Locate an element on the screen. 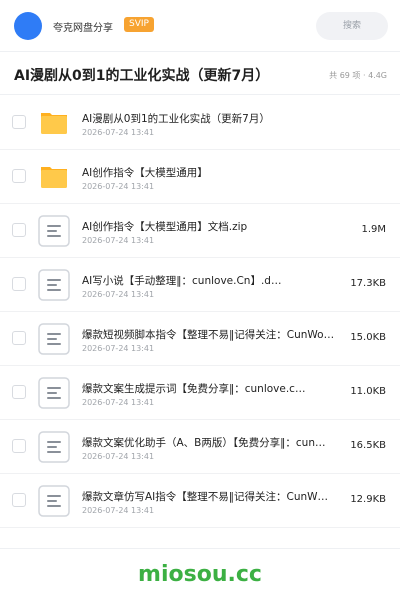  file-name: AI创作指令【大模型通用】 is located at coordinates (145, 173).